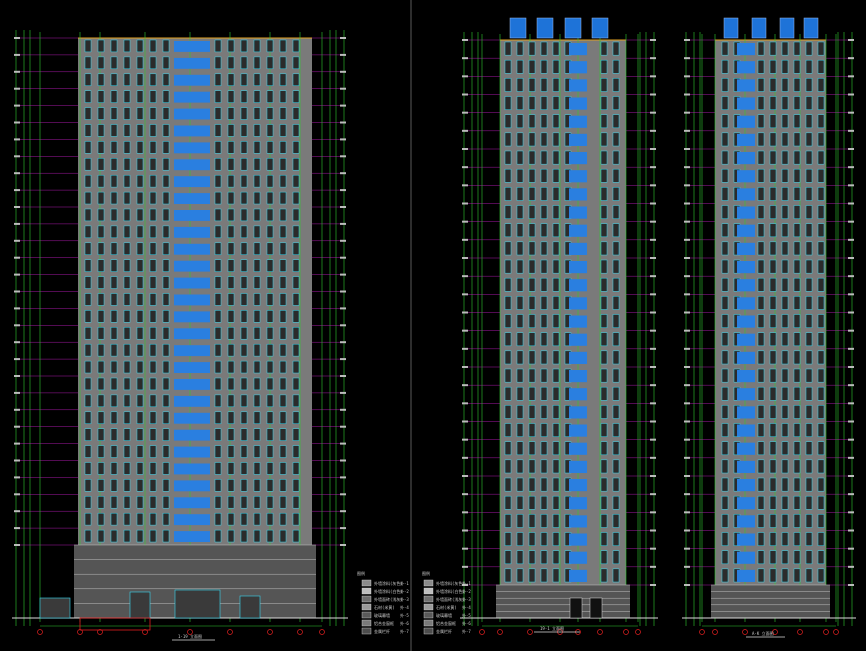 The width and height of the screenshot is (866, 651). Describe the element at coordinates (404, 623) in the screenshot. I see `legend-code: 外-6` at that location.